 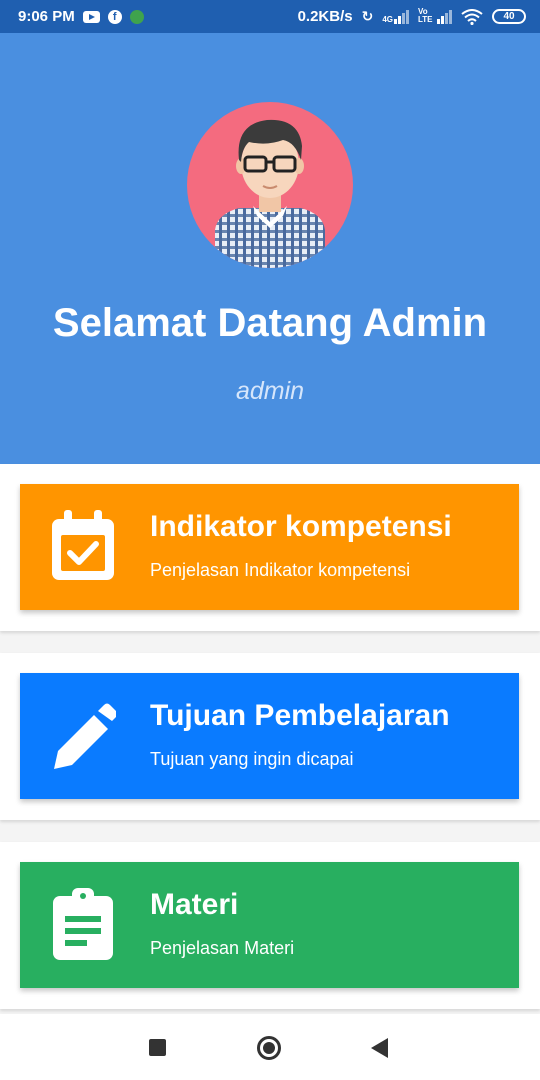 I want to click on menu-card-materi: Materi Penjelasan Materi, so click(x=269, y=925).